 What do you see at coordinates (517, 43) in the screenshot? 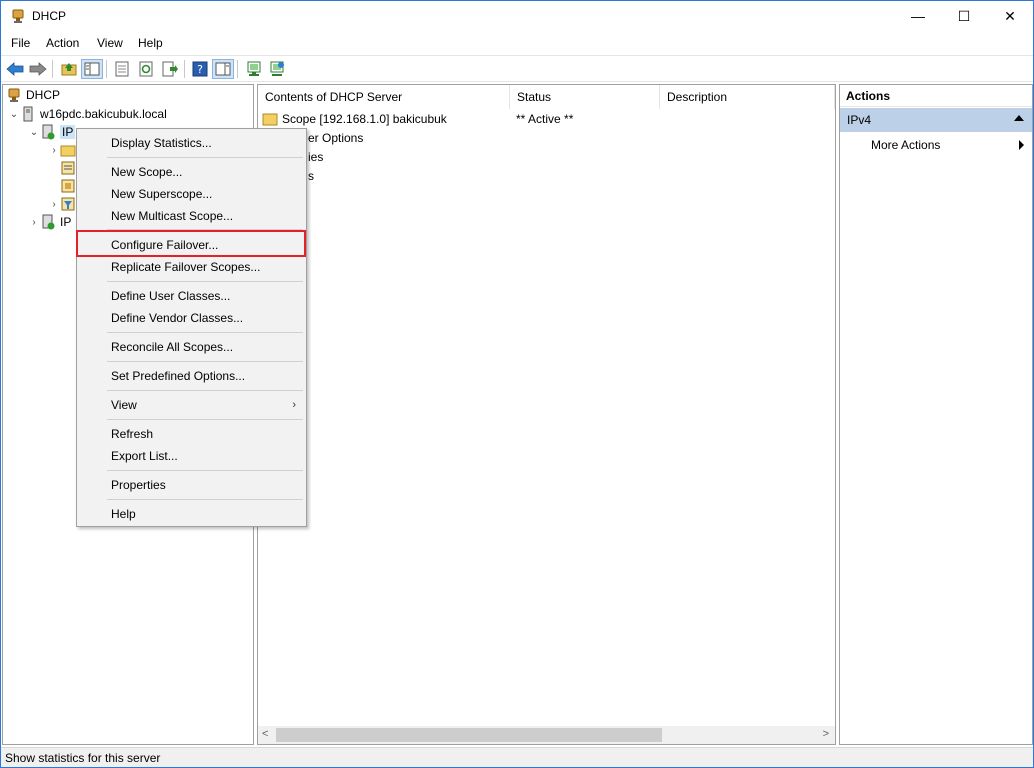
I see `menu-bar: File Action View Help` at bounding box center [517, 43].